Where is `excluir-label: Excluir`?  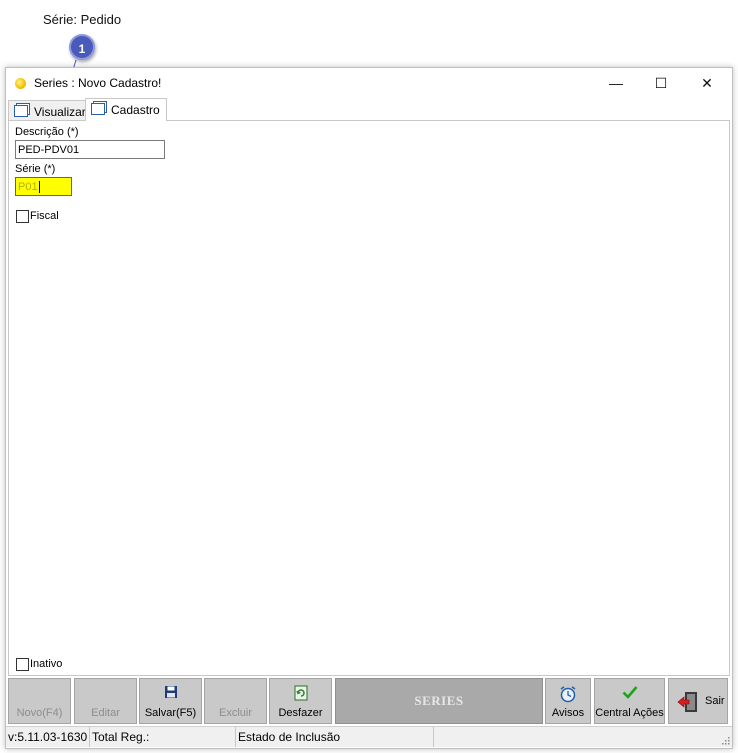
excluir-label: Excluir is located at coordinates (235, 713).